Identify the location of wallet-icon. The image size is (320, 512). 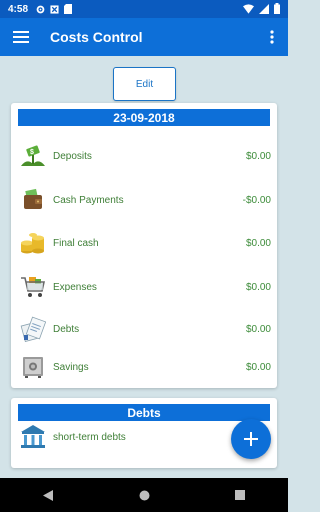
(33, 200).